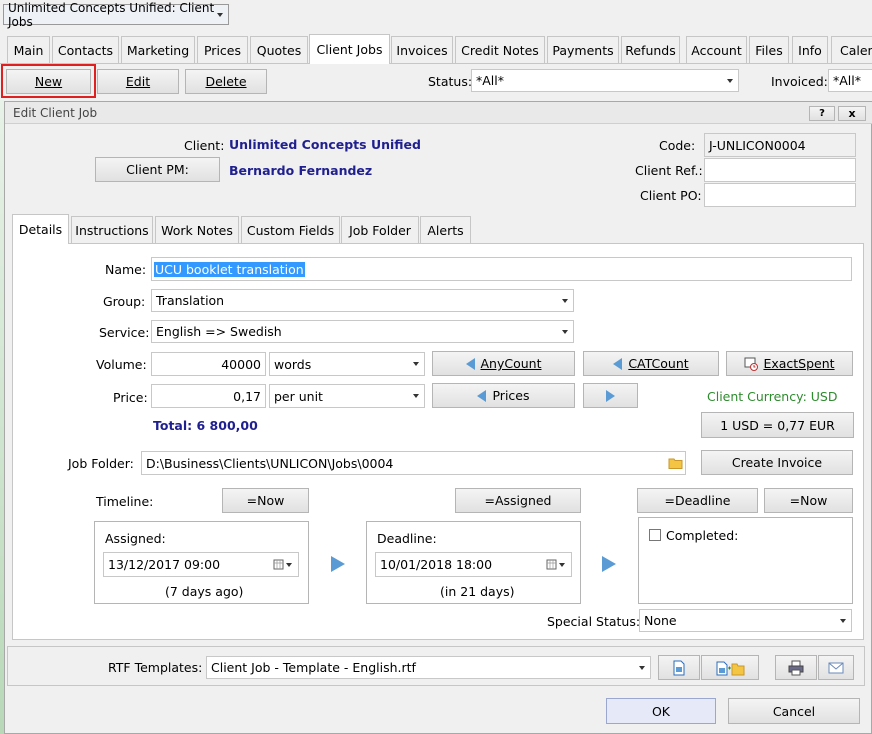 This screenshot has height=734, width=872. Describe the element at coordinates (362, 300) in the screenshot. I see `group-select: Translation` at that location.